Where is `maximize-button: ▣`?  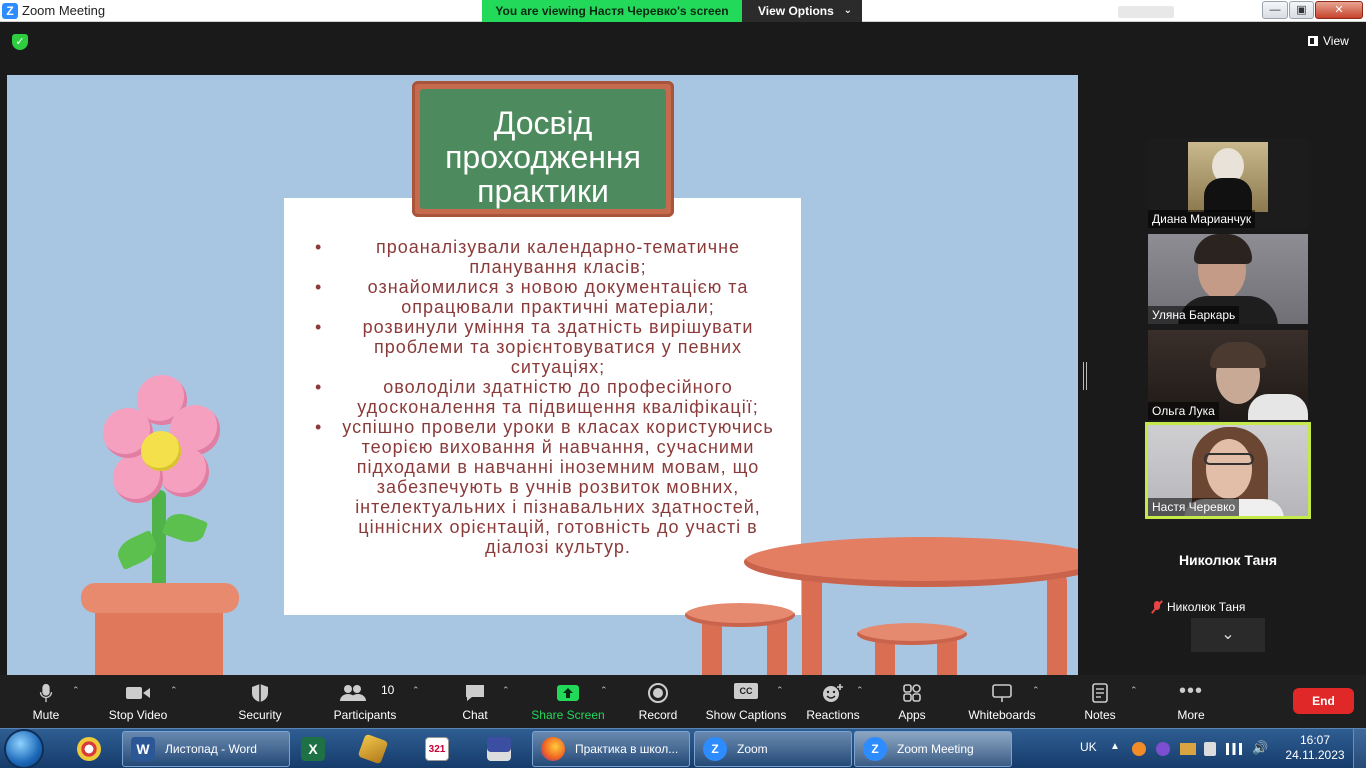 maximize-button: ▣ is located at coordinates (1301, 10).